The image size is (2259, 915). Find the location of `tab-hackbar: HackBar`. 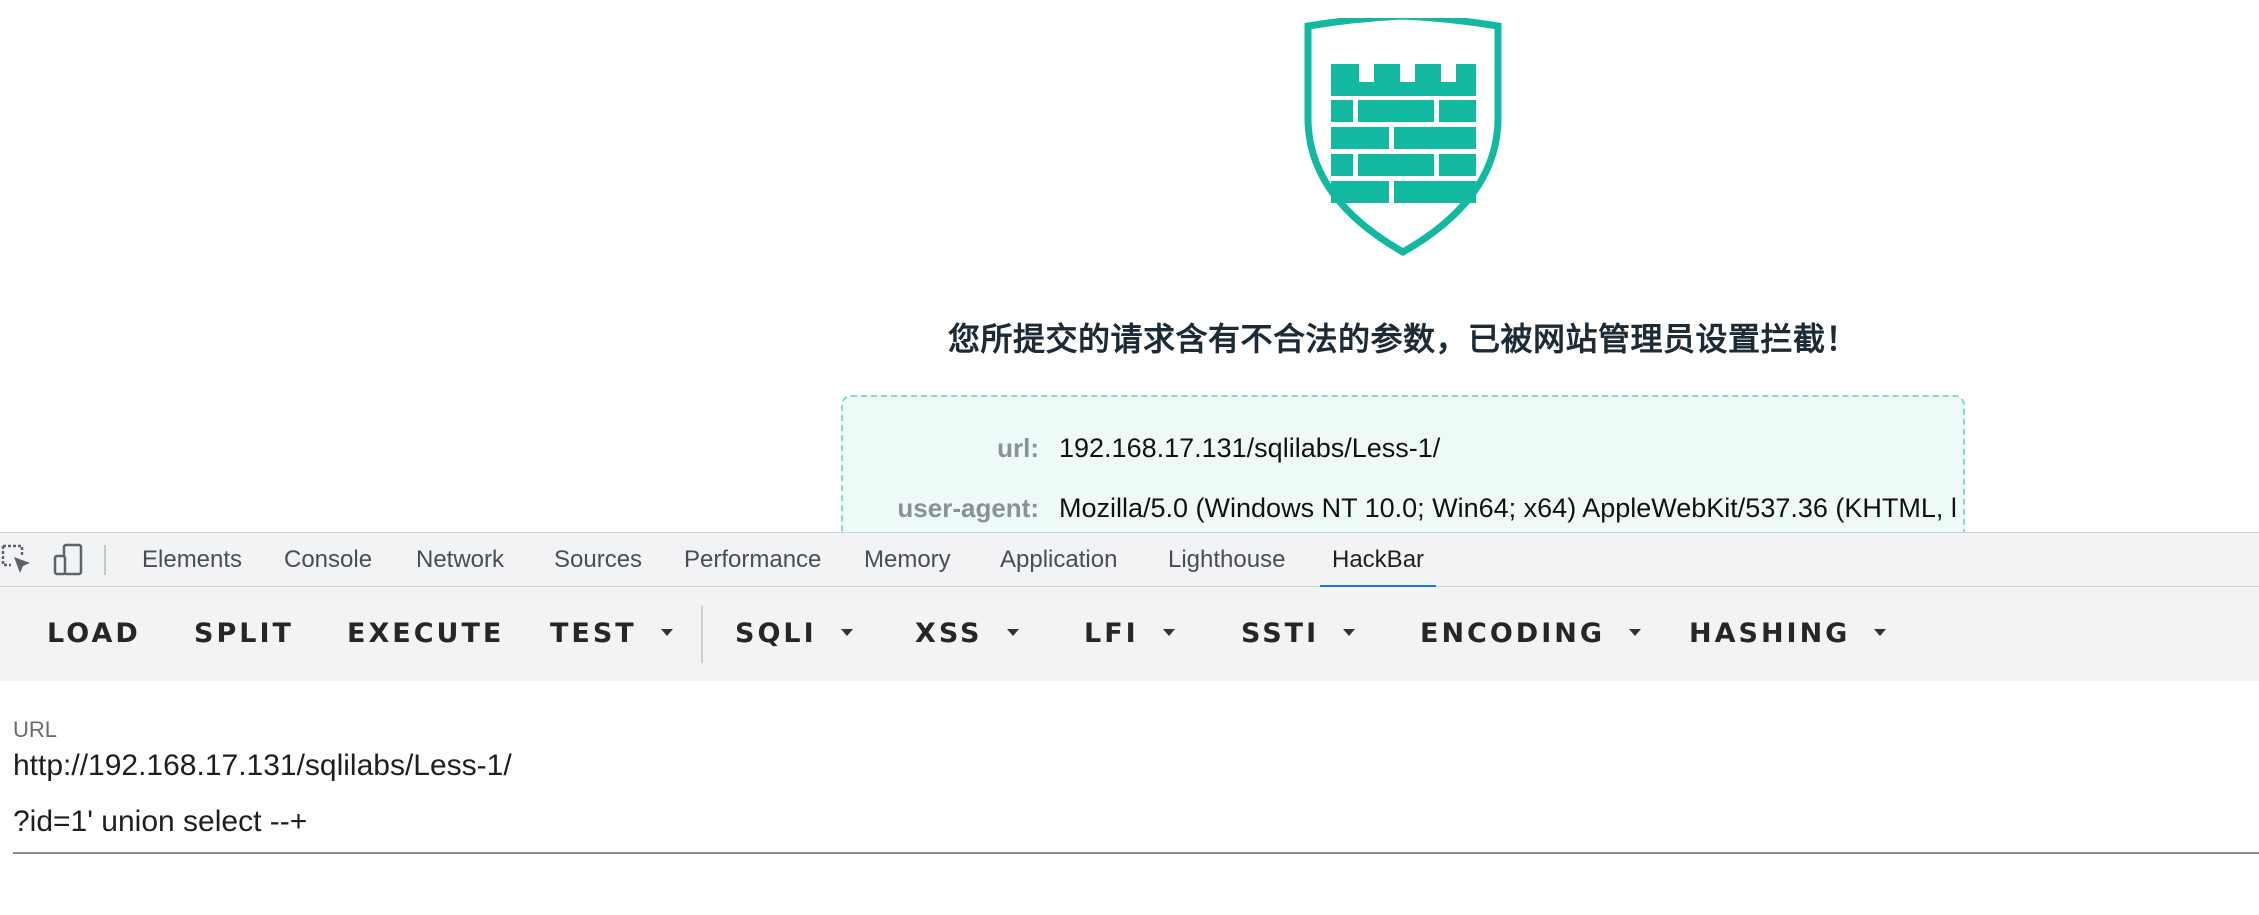

tab-hackbar: HackBar is located at coordinates (1378, 560).